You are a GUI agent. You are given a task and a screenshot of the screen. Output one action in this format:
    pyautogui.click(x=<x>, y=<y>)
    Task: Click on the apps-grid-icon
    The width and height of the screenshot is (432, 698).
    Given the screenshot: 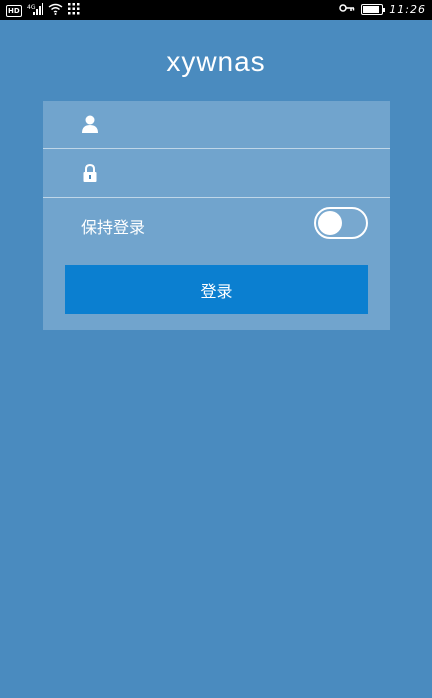 What is the action you would take?
    pyautogui.click(x=73, y=10)
    